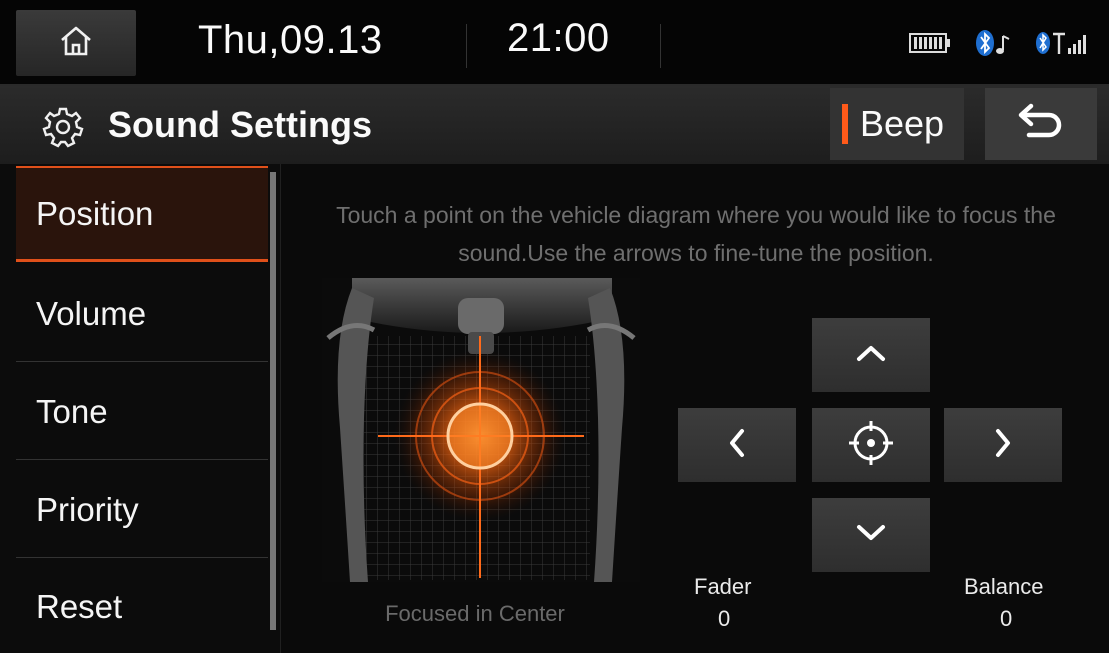 Image resolution: width=1109 pixels, height=653 pixels. Describe the element at coordinates (724, 618) in the screenshot. I see `fader-value: 0` at that location.